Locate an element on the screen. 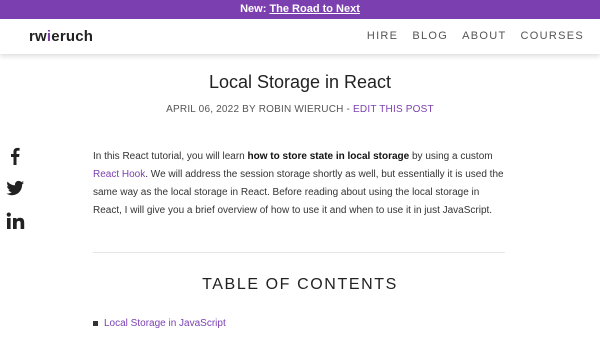 The height and width of the screenshot is (338, 600). nav-hire: HIRE is located at coordinates (382, 36).